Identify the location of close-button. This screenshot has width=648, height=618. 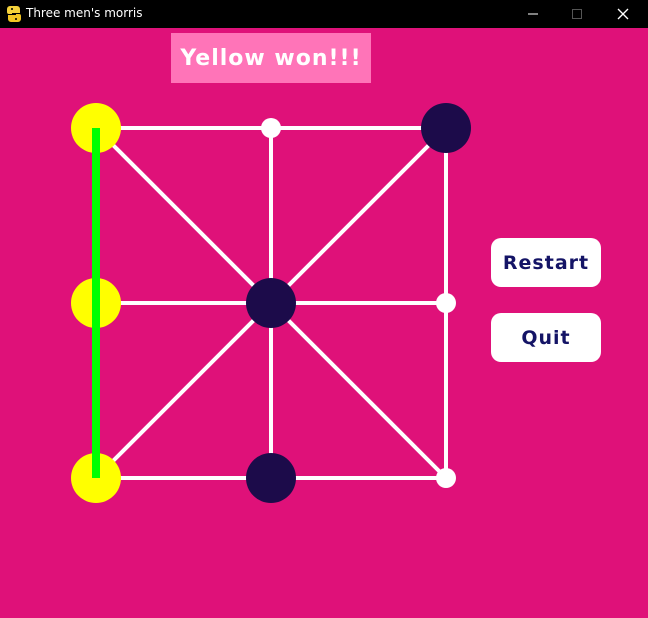
(623, 14).